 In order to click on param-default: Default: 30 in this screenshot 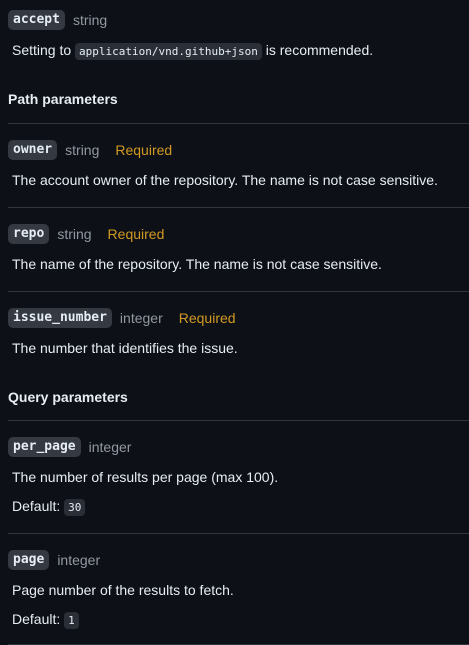, I will do `click(49, 506)`.